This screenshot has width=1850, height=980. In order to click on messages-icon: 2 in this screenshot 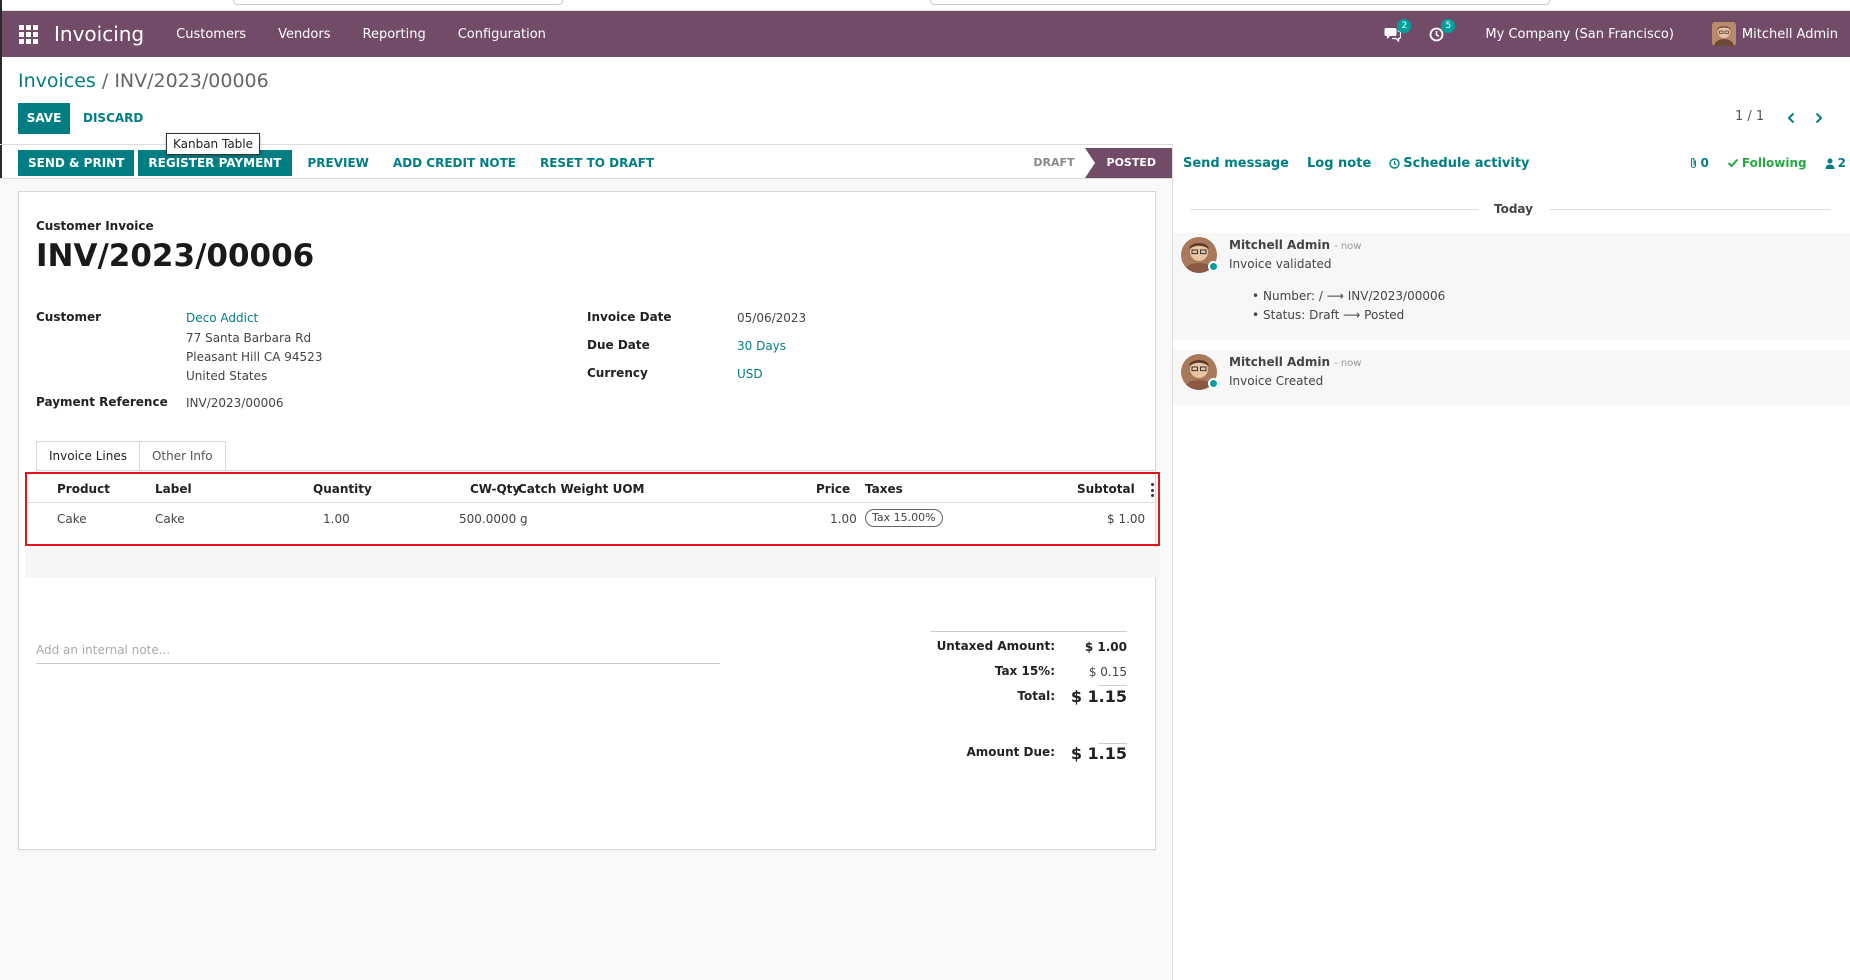, I will do `click(1396, 32)`.